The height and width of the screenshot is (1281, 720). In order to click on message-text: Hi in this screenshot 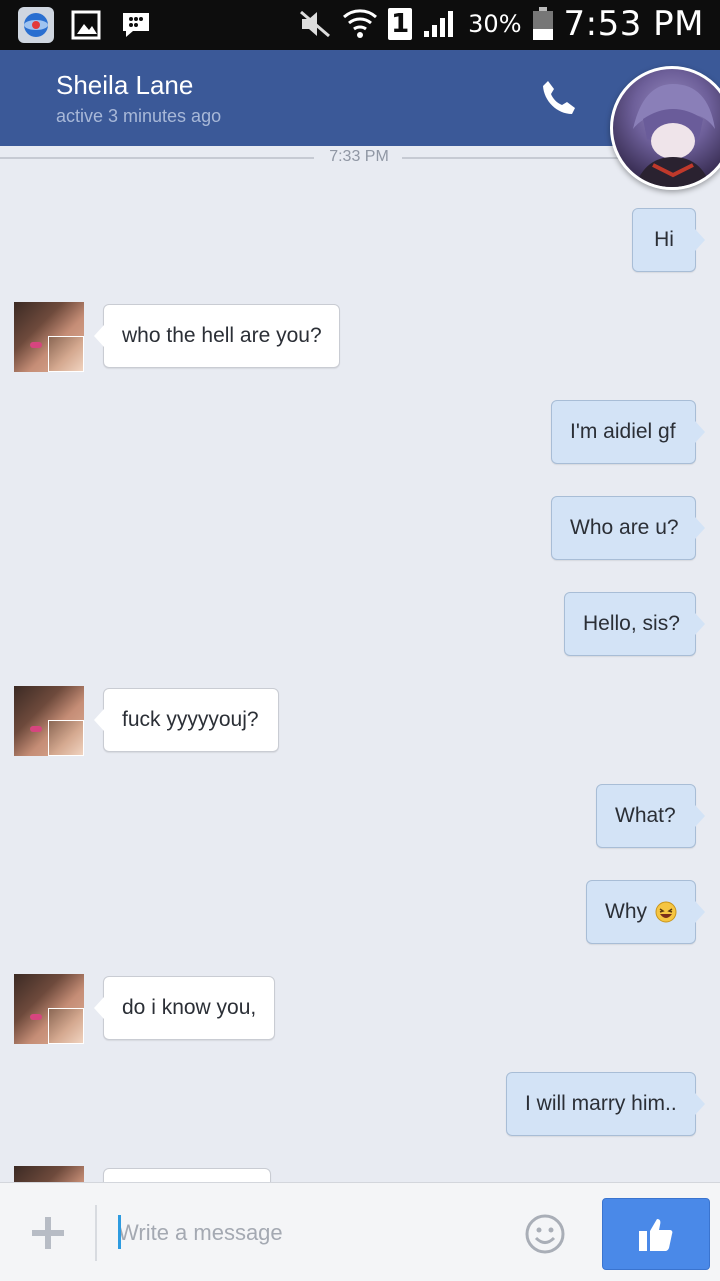, I will do `click(664, 239)`.